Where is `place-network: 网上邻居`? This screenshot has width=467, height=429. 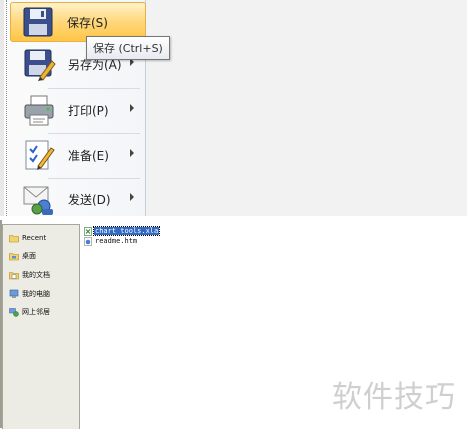 place-network: 网上邻居 is located at coordinates (29, 312).